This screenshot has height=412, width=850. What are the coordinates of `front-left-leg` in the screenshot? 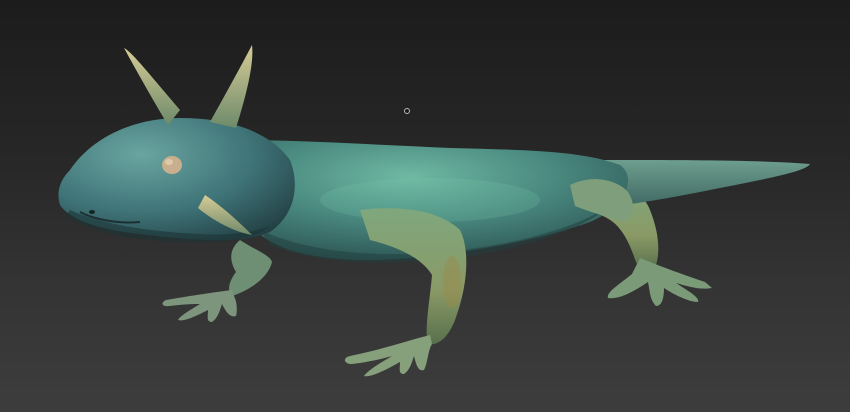 It's located at (217, 281).